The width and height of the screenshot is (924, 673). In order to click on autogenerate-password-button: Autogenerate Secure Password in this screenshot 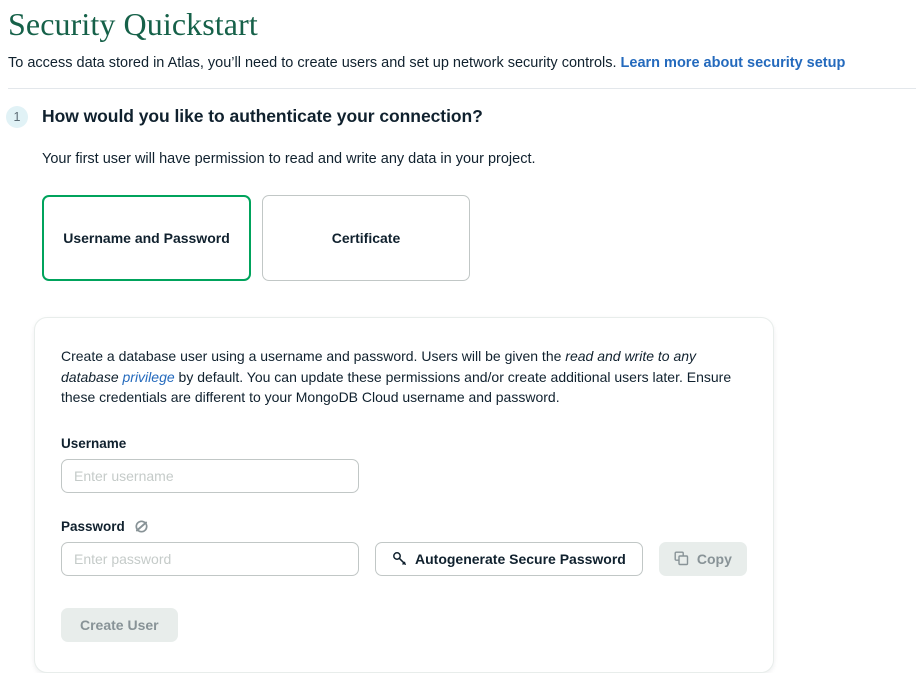, I will do `click(509, 558)`.